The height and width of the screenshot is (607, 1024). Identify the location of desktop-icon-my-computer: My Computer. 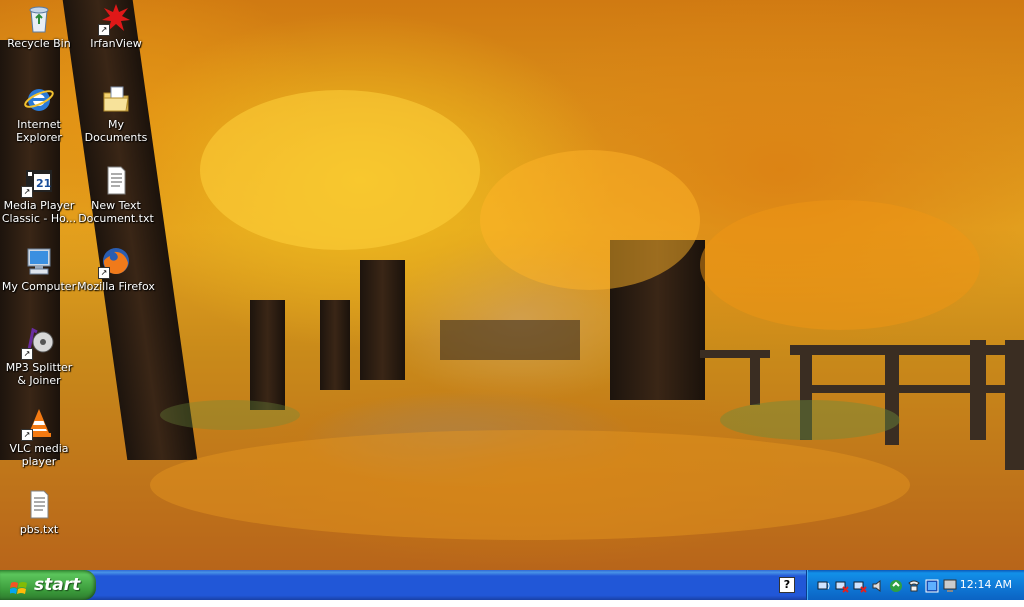
(39, 269).